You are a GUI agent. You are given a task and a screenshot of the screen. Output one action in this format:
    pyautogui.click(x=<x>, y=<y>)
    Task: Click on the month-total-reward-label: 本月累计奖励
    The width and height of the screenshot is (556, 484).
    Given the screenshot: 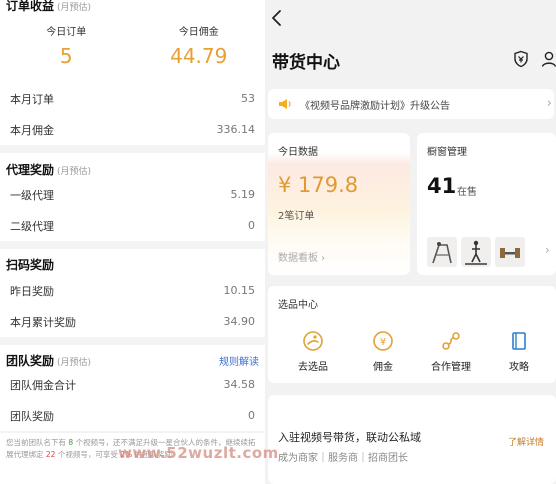 What is the action you would take?
    pyautogui.click(x=43, y=322)
    